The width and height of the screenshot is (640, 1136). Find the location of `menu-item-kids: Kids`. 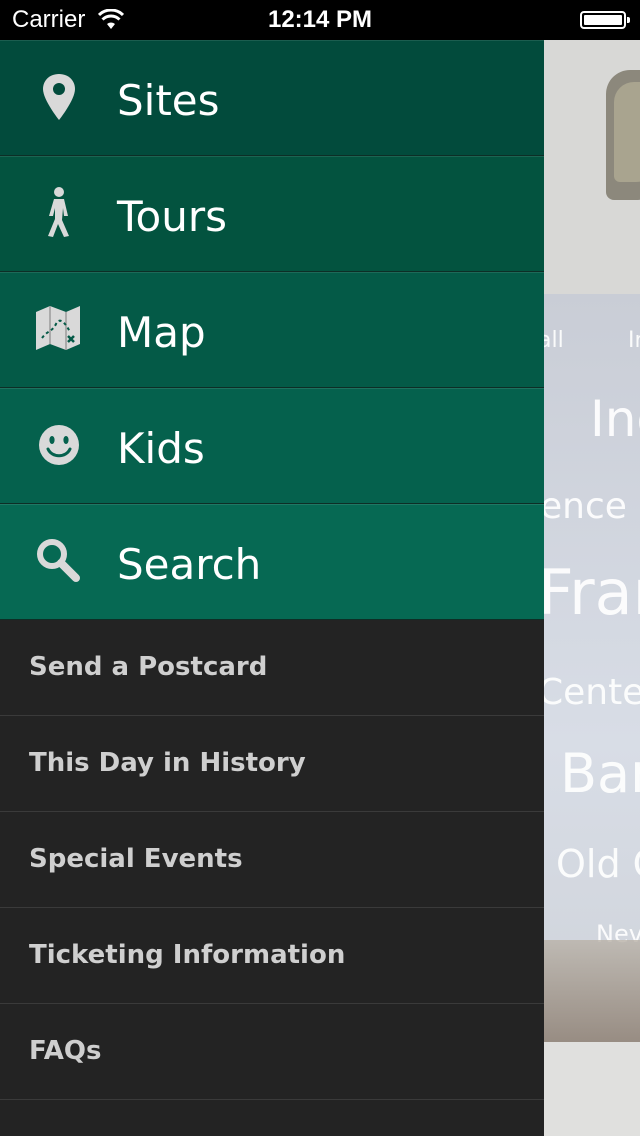

menu-item-kids: Kids is located at coordinates (272, 446).